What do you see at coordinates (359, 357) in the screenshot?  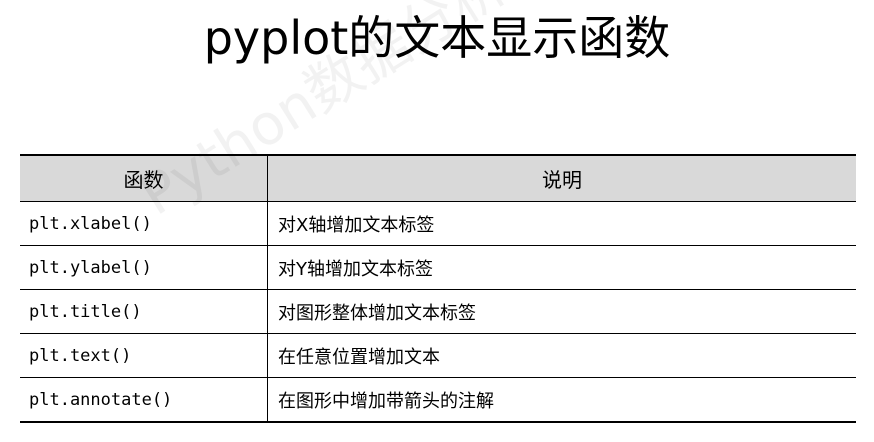 I see `function-description: 在任意位置增加文本` at bounding box center [359, 357].